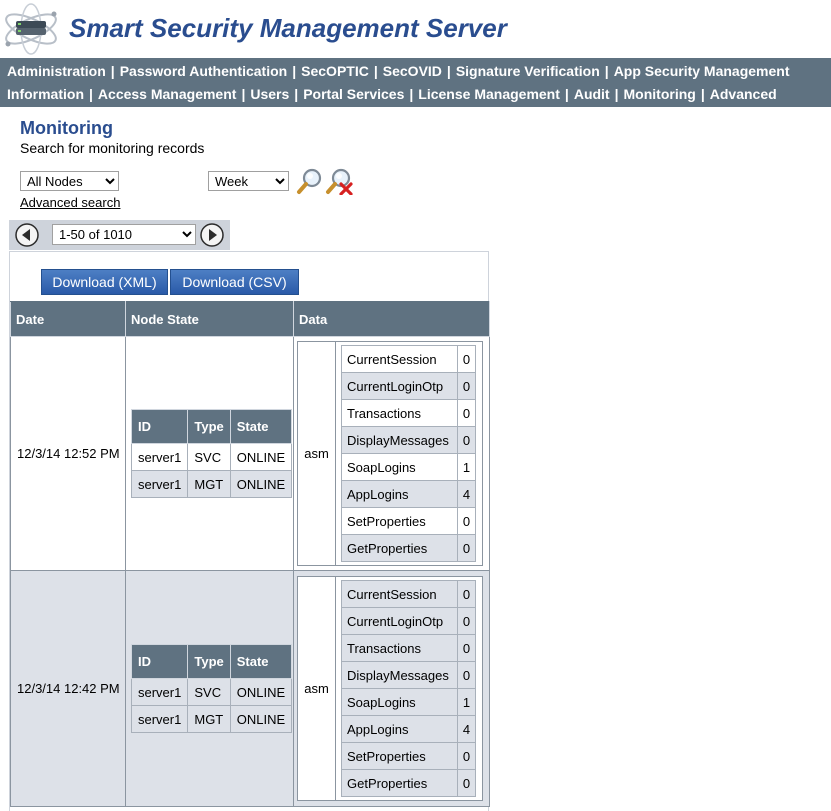 This screenshot has height=811, width=831. I want to click on page-range-select: 1-50 of 1010, so click(124, 234).